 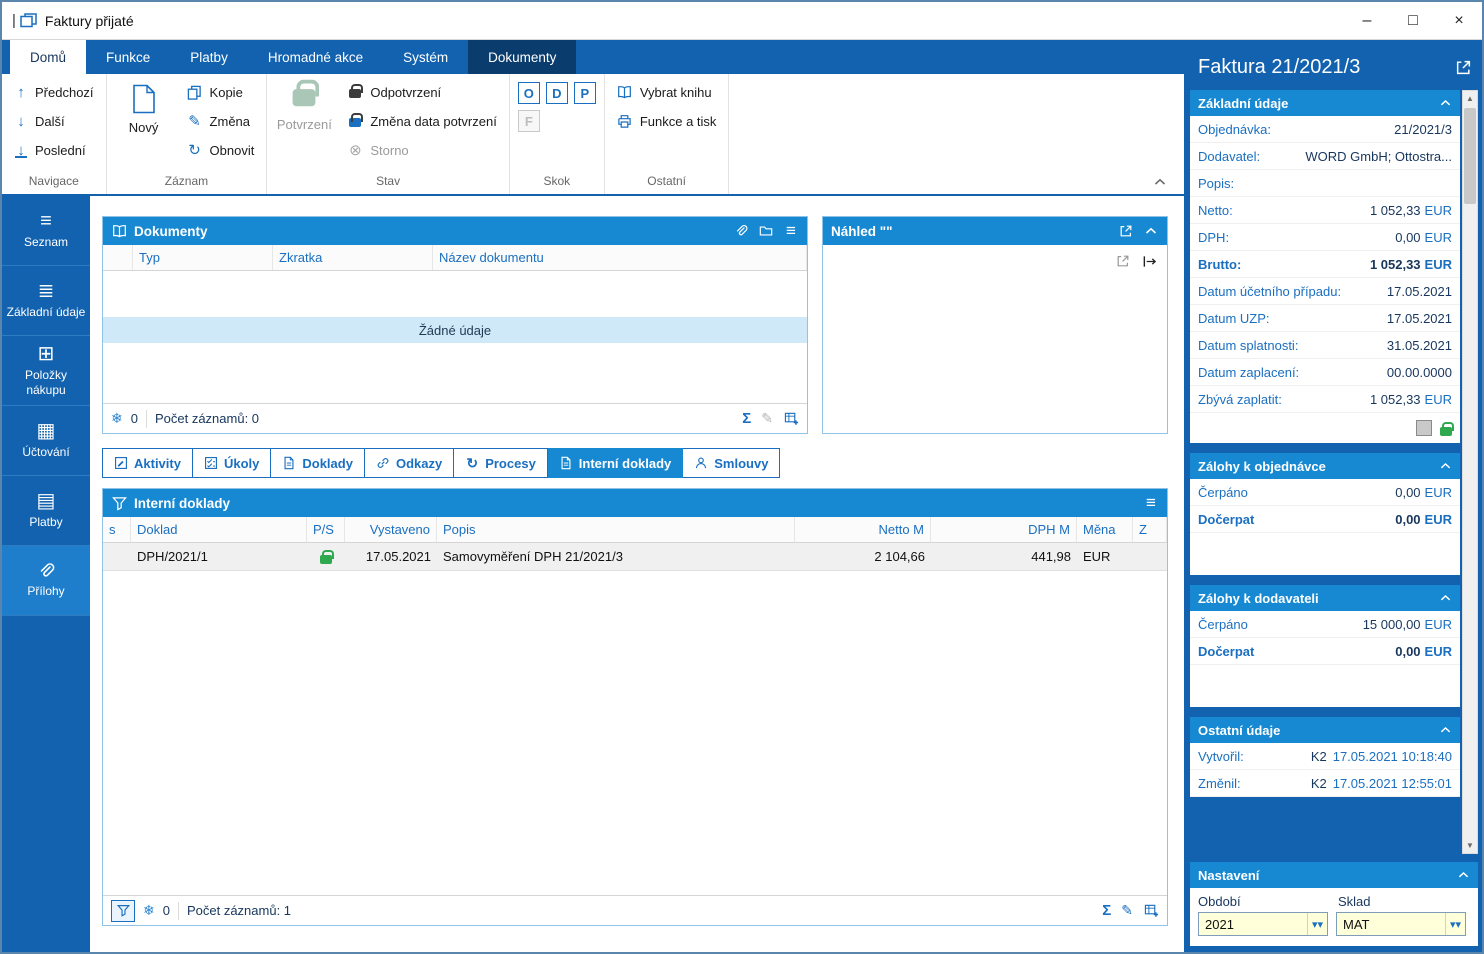 I want to click on preview-body, so click(x=995, y=339).